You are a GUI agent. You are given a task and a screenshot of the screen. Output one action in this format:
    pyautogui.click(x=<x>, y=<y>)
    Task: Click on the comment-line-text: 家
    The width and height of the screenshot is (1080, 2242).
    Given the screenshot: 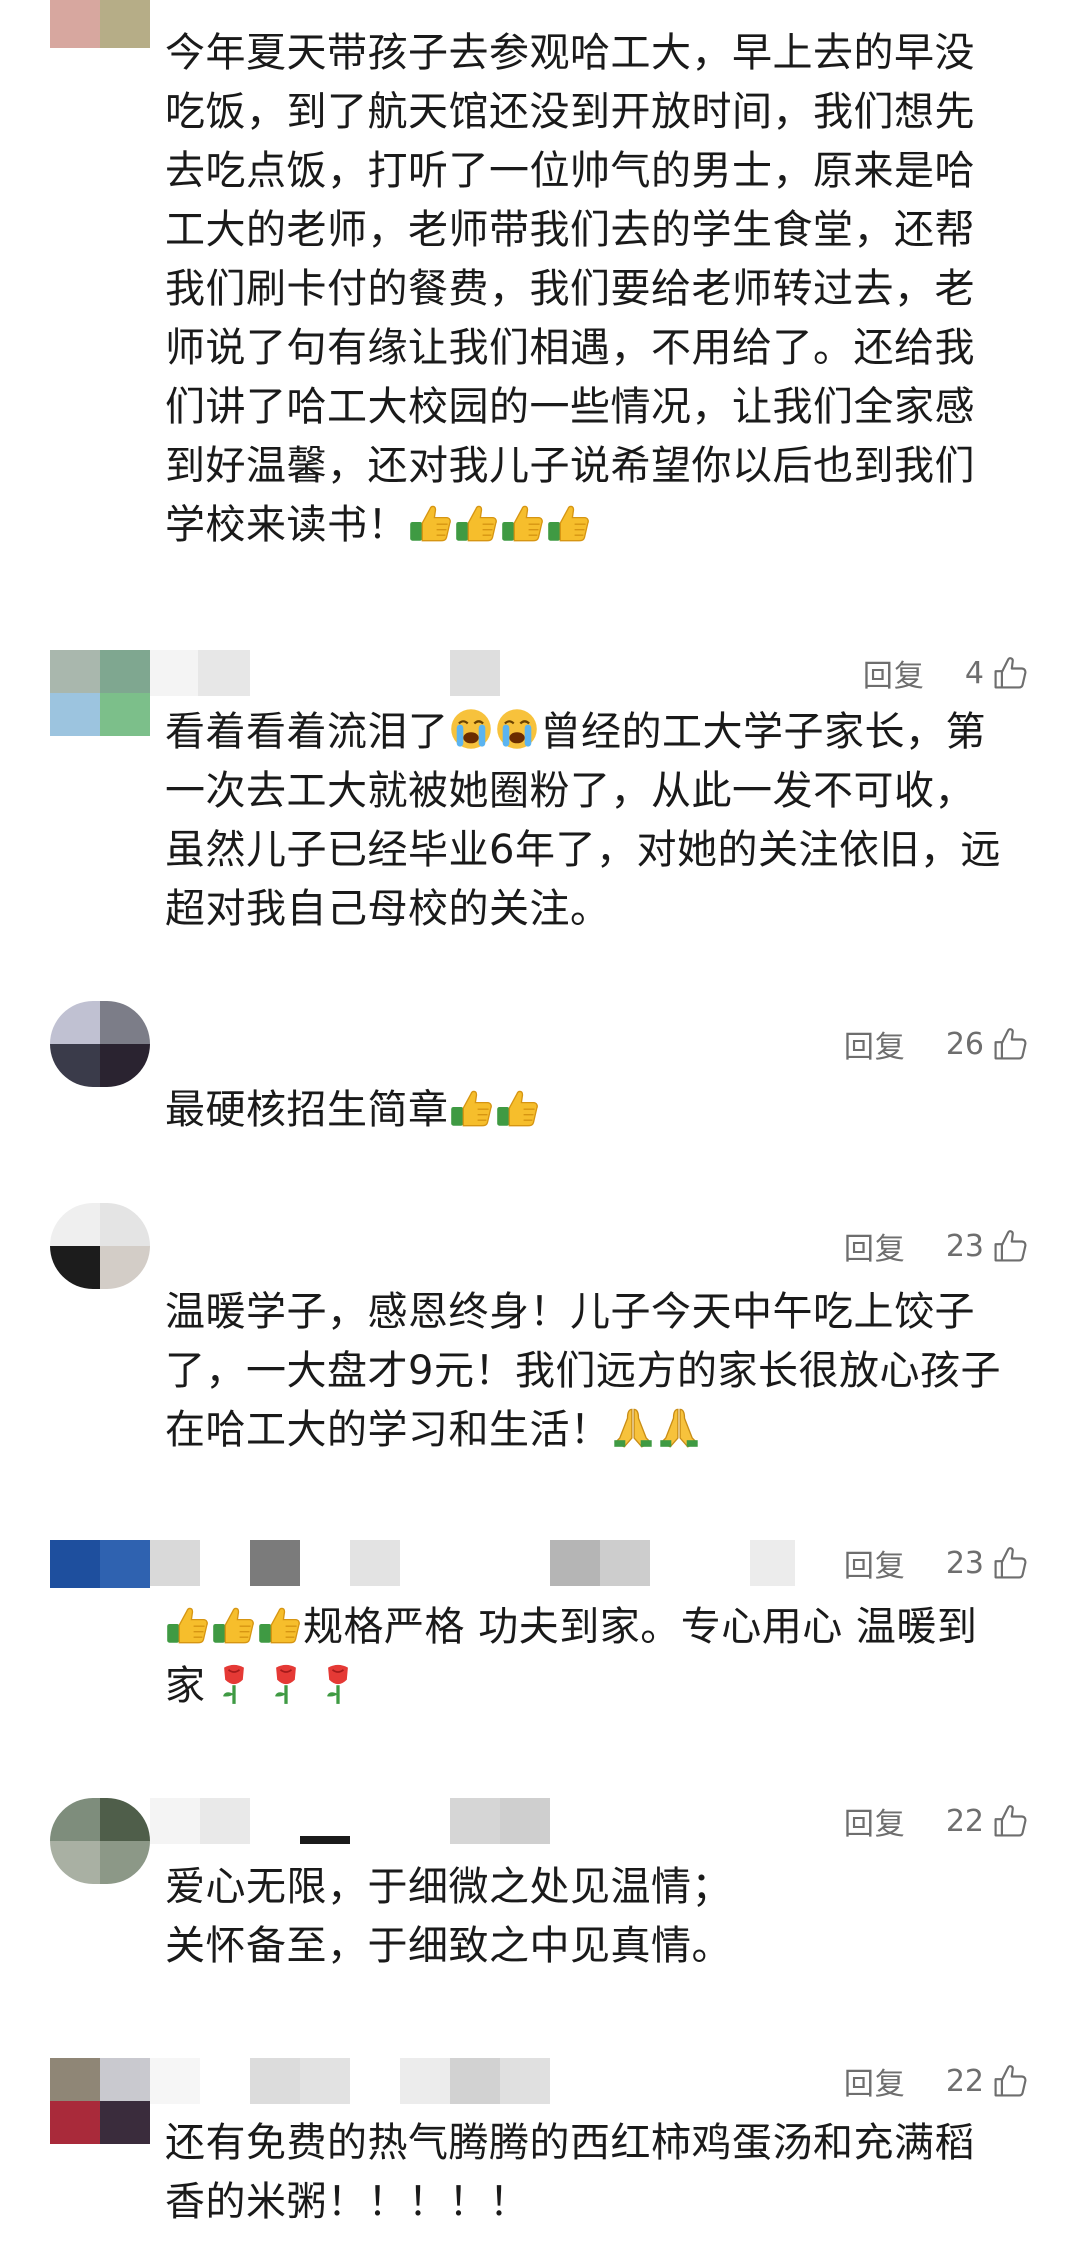 What is the action you would take?
    pyautogui.click(x=185, y=1686)
    